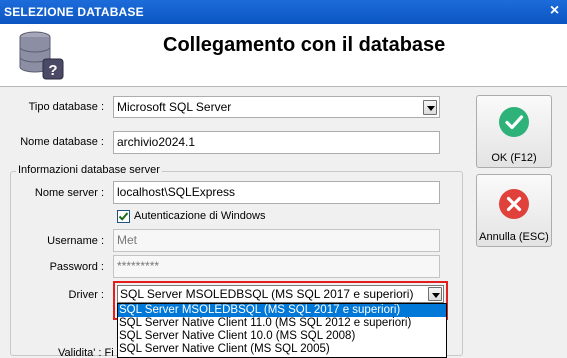 Image resolution: width=567 pixels, height=358 pixels. I want to click on cancel-button: Annulla (ESC), so click(514, 210).